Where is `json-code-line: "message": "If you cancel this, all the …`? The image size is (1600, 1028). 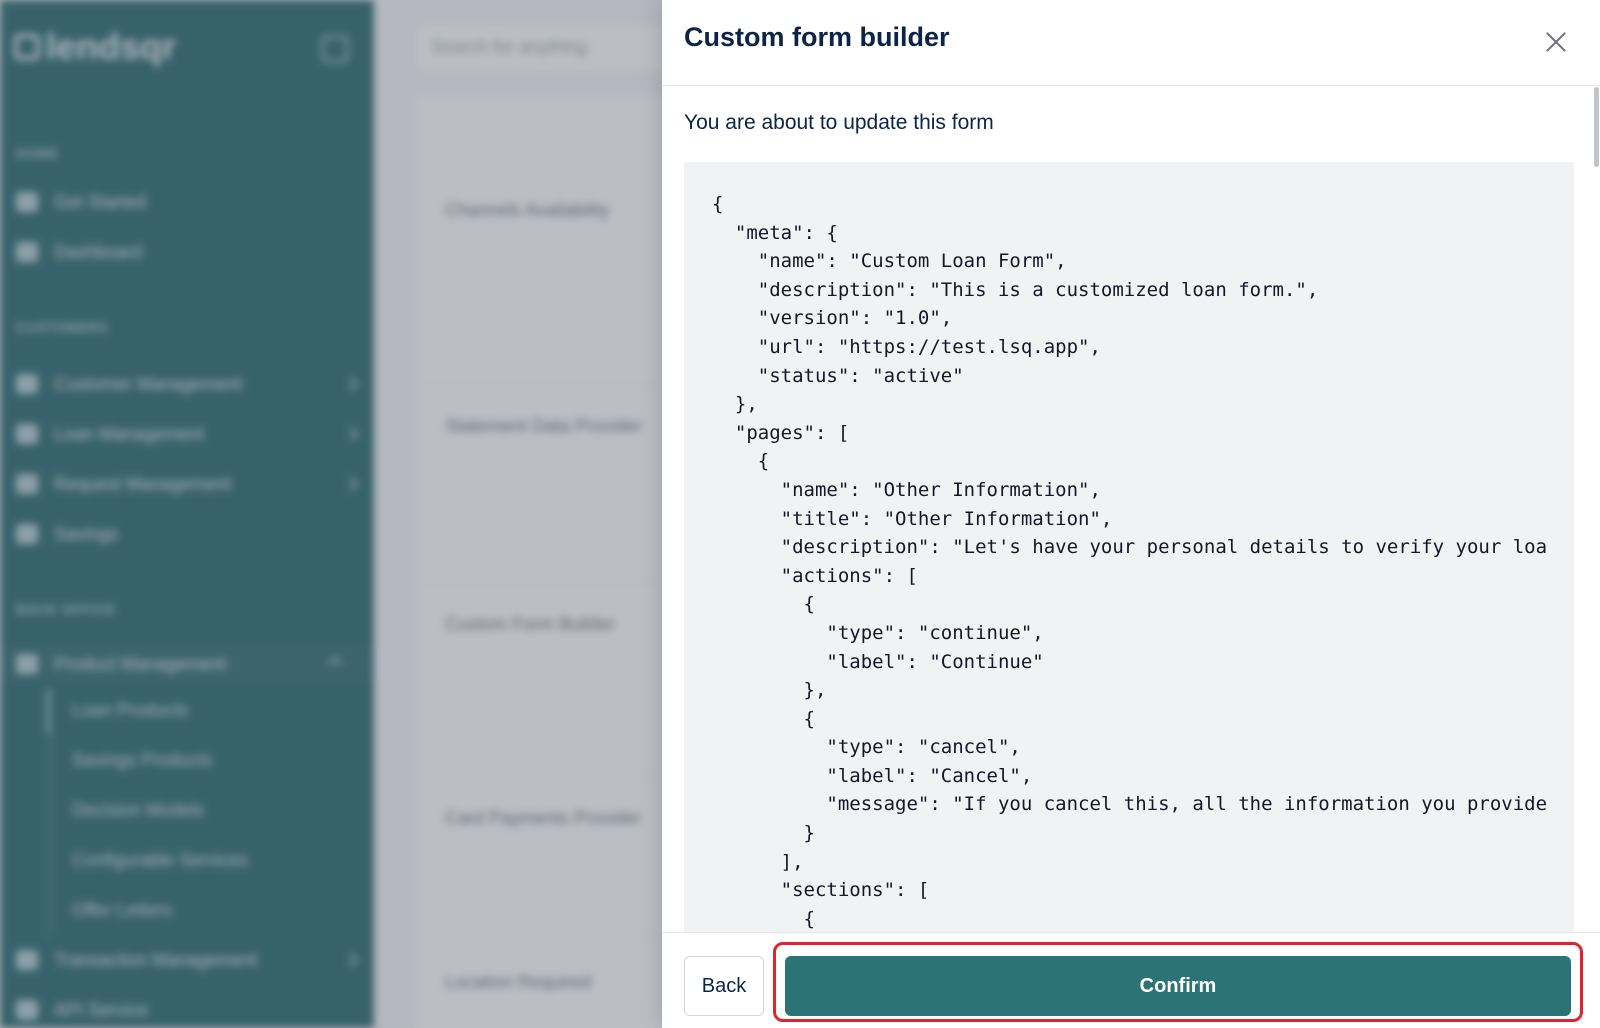 json-code-line: "message": "If you cancel this, all the … is located at coordinates (1130, 804).